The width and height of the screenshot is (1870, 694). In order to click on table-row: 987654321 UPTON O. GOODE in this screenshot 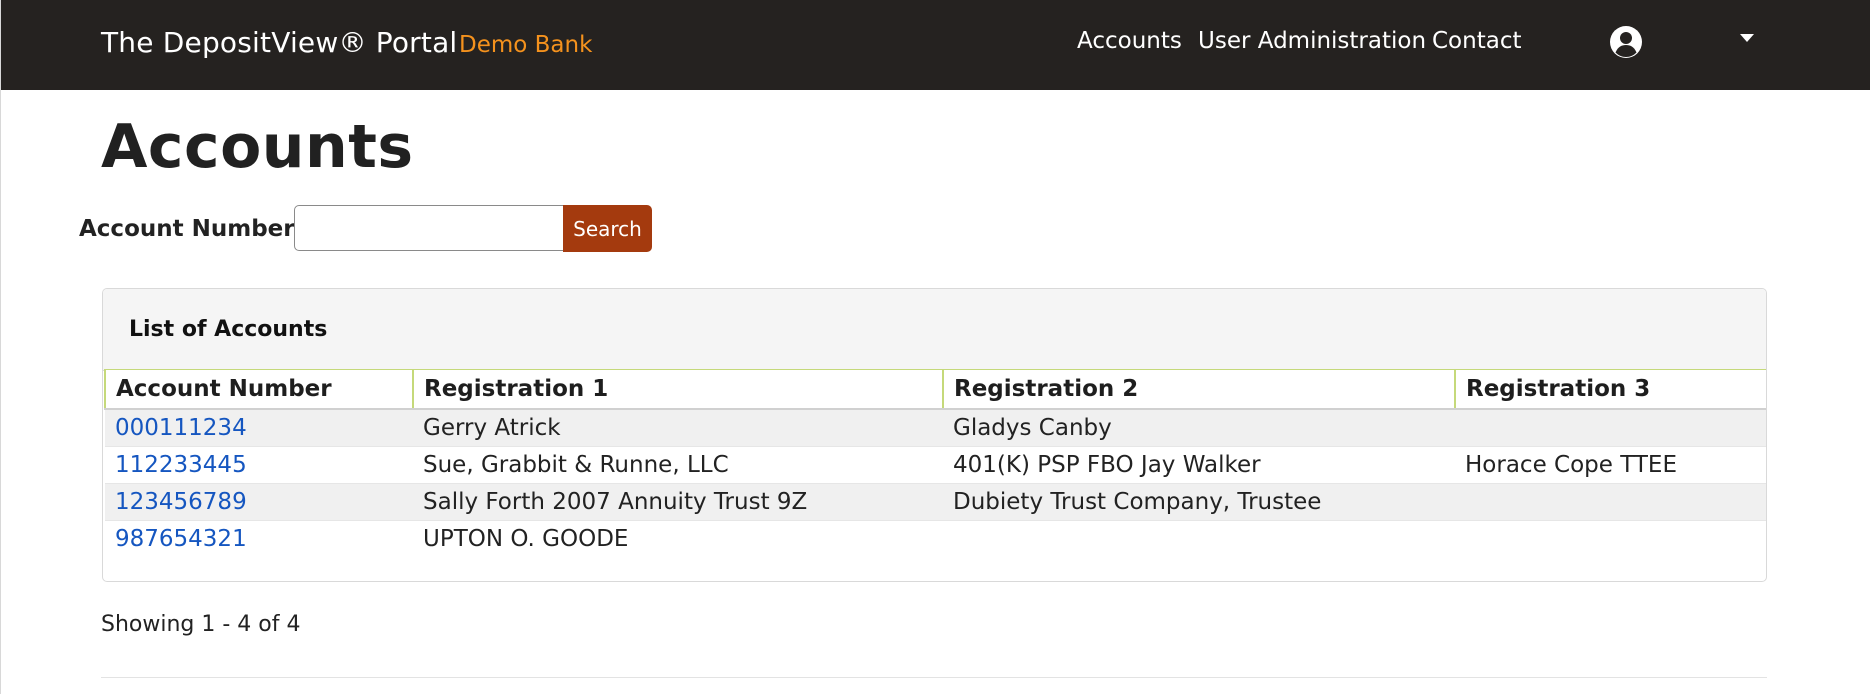, I will do `click(935, 538)`.